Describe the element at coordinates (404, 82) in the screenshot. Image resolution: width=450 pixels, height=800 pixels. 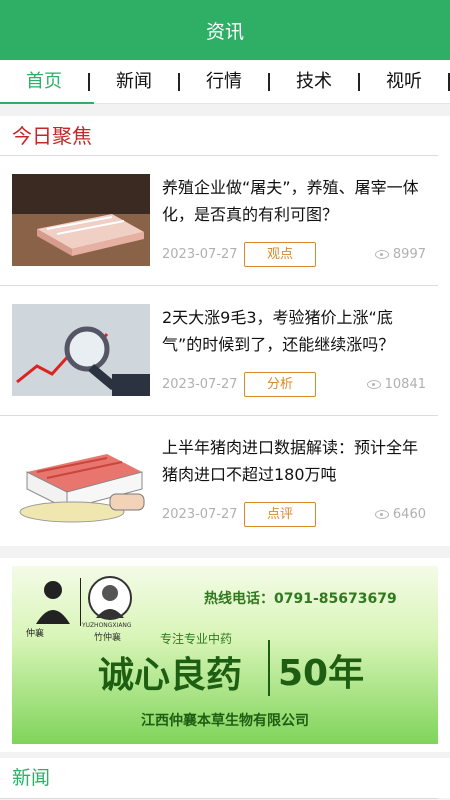
I see `tab-video: 视听` at that location.